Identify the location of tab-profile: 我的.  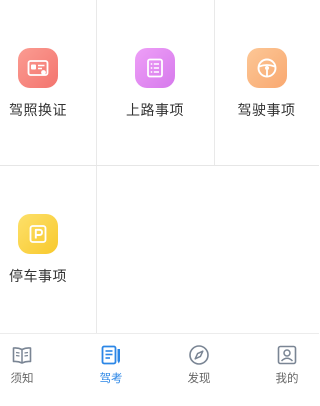
(287, 364).